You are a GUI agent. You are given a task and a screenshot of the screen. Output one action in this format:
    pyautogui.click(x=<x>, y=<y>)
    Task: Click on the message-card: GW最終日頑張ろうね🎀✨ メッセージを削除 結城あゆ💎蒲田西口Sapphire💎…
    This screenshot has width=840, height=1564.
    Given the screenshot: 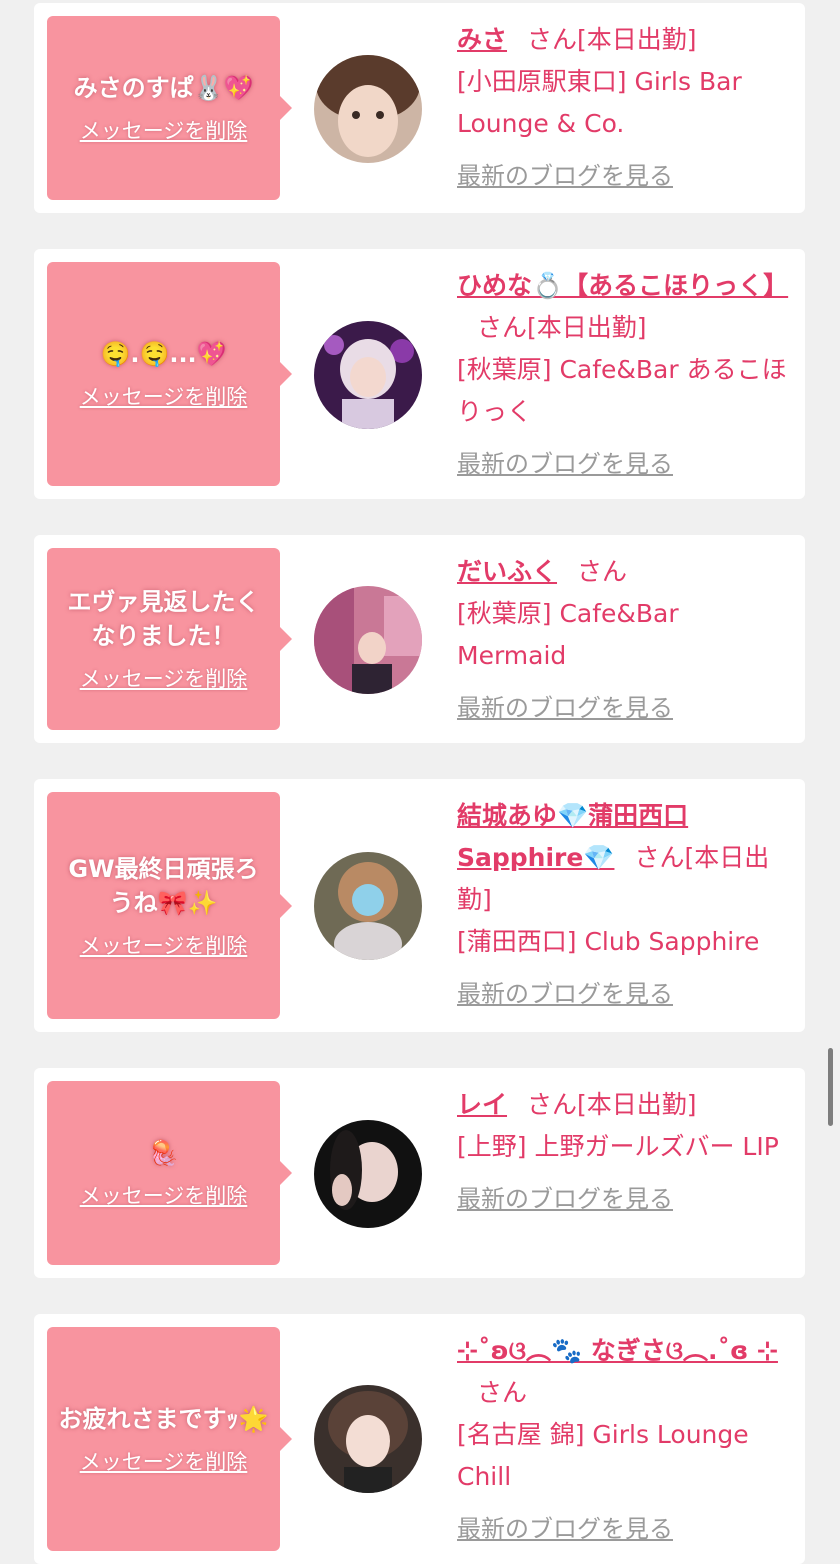 What is the action you would take?
    pyautogui.click(x=419, y=905)
    